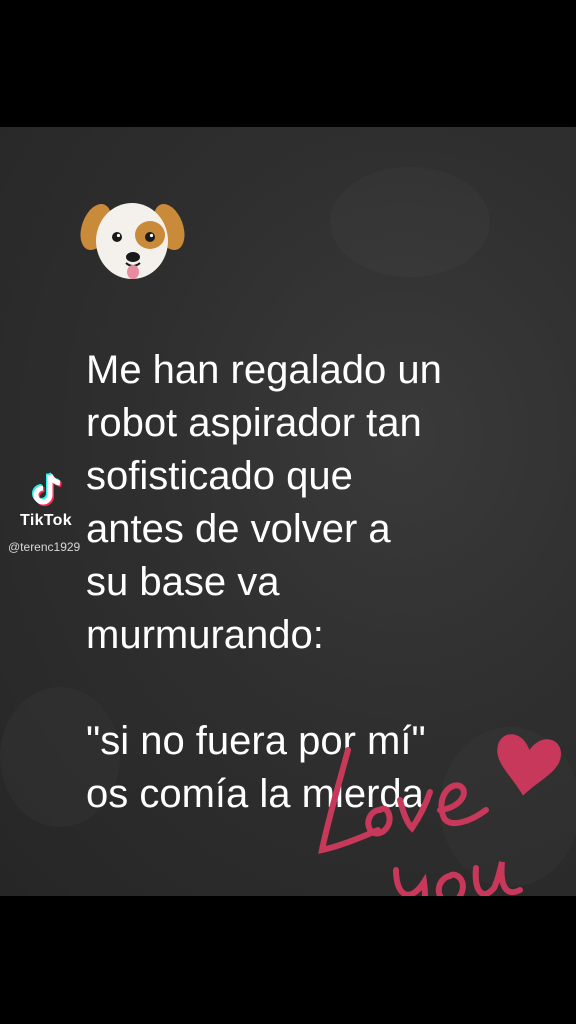  Describe the element at coordinates (288, 63) in the screenshot. I see `letterbox-top` at that location.